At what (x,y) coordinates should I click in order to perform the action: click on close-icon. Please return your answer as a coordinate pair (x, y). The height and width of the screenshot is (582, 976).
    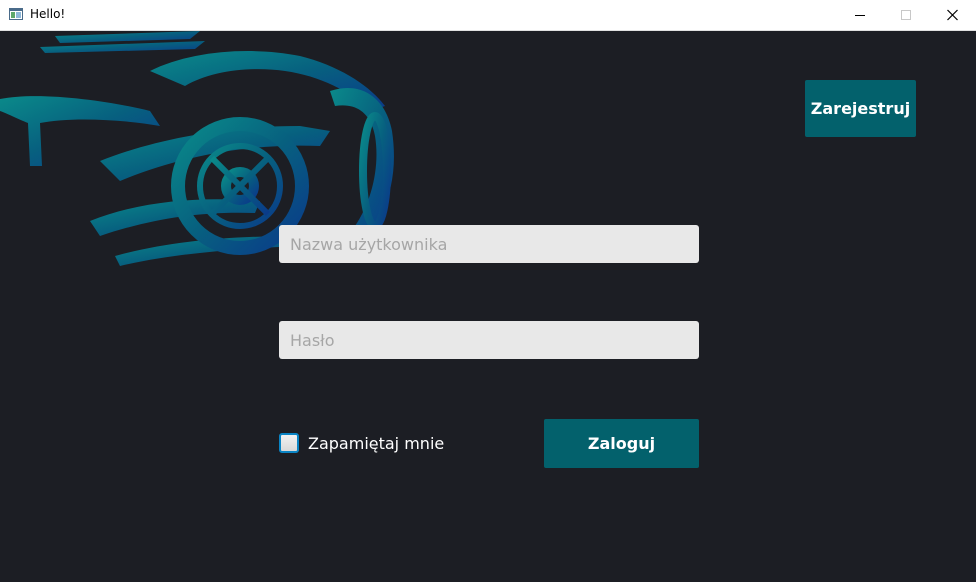
    Looking at the image, I should click on (952, 15).